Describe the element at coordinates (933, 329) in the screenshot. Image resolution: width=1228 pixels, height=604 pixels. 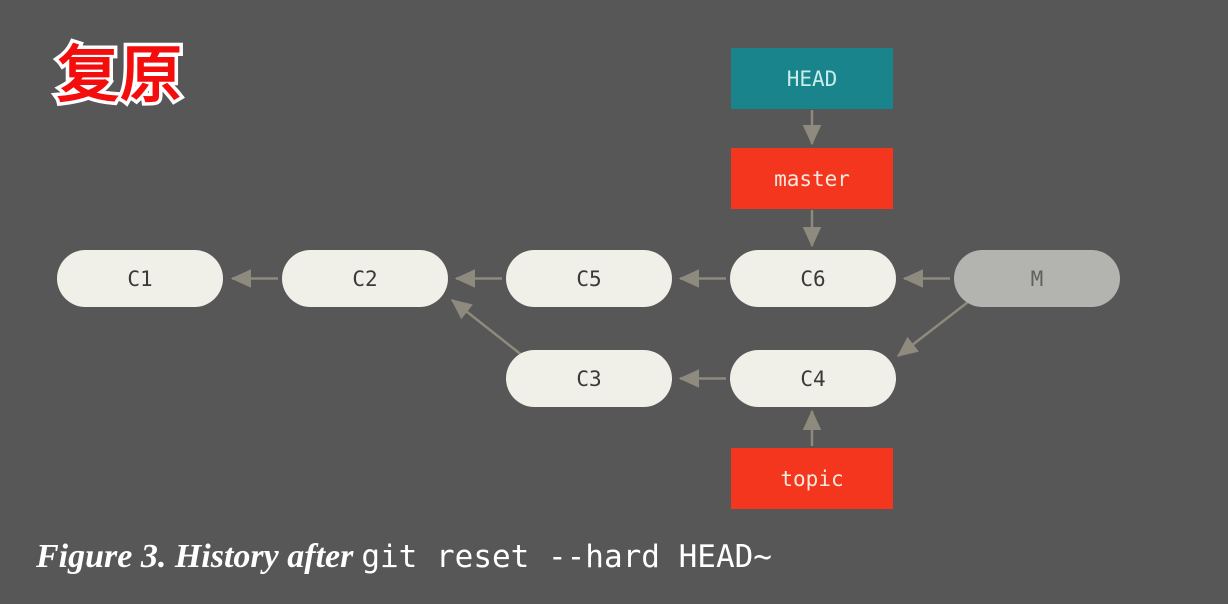
I see `edge-m-to-c4` at that location.